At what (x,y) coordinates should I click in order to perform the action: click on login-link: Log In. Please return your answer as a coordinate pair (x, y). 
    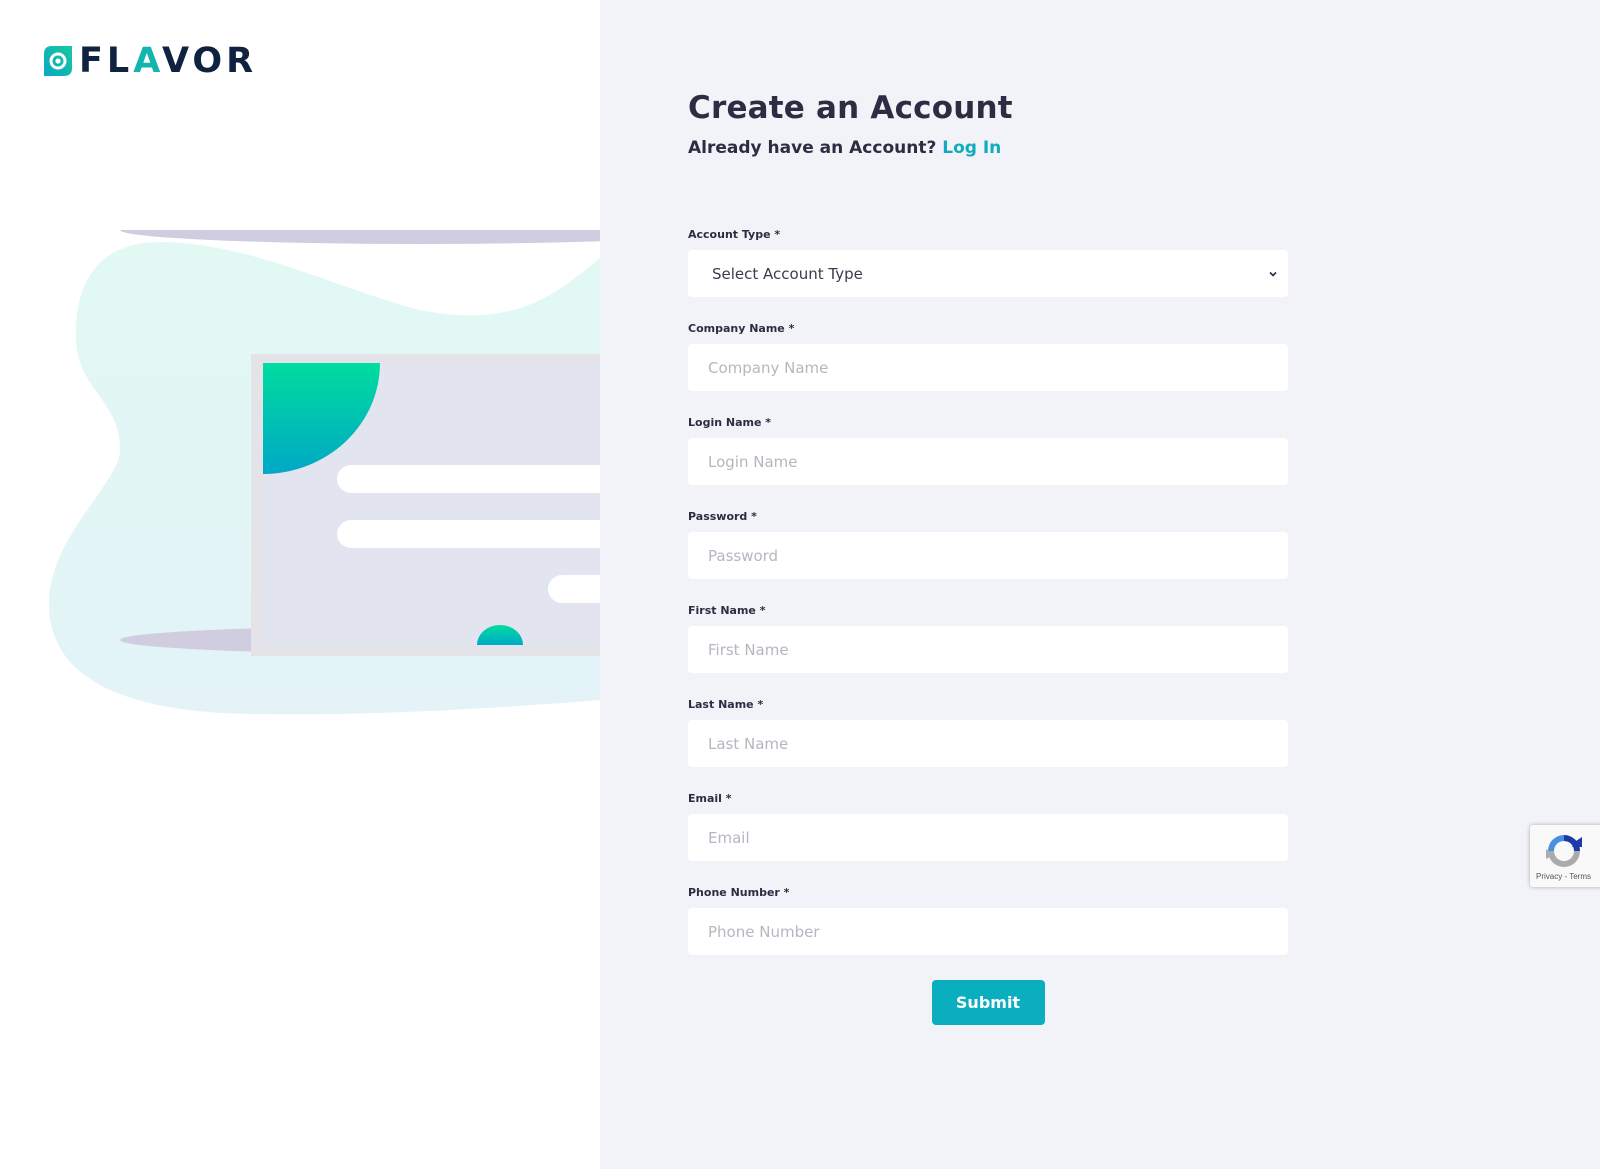
    Looking at the image, I should click on (971, 148).